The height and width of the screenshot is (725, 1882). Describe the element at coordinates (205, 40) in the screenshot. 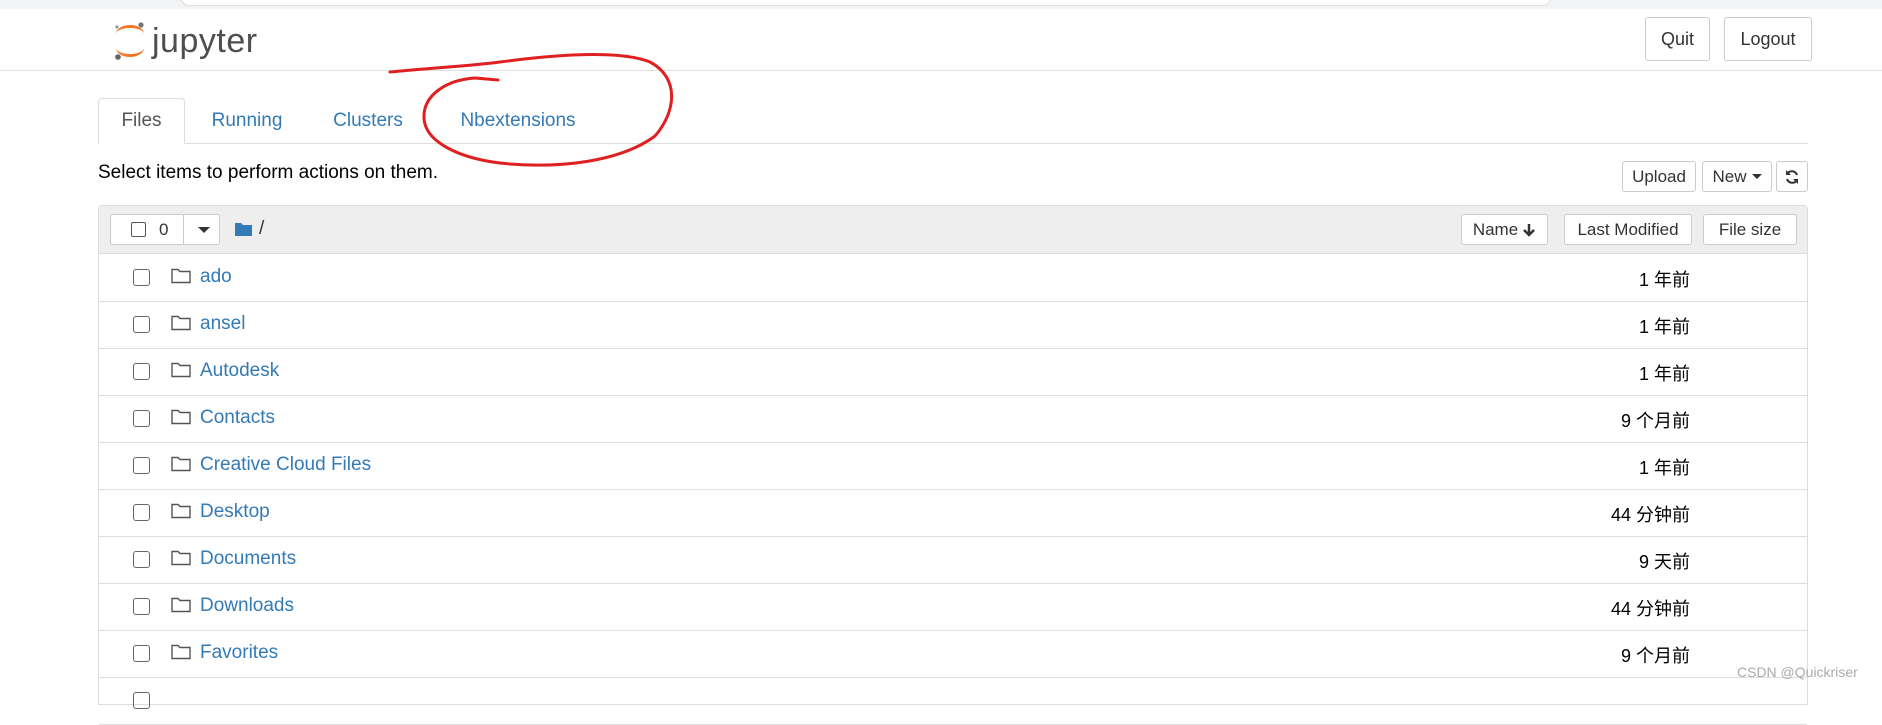

I see `logo-text: jupyter` at that location.